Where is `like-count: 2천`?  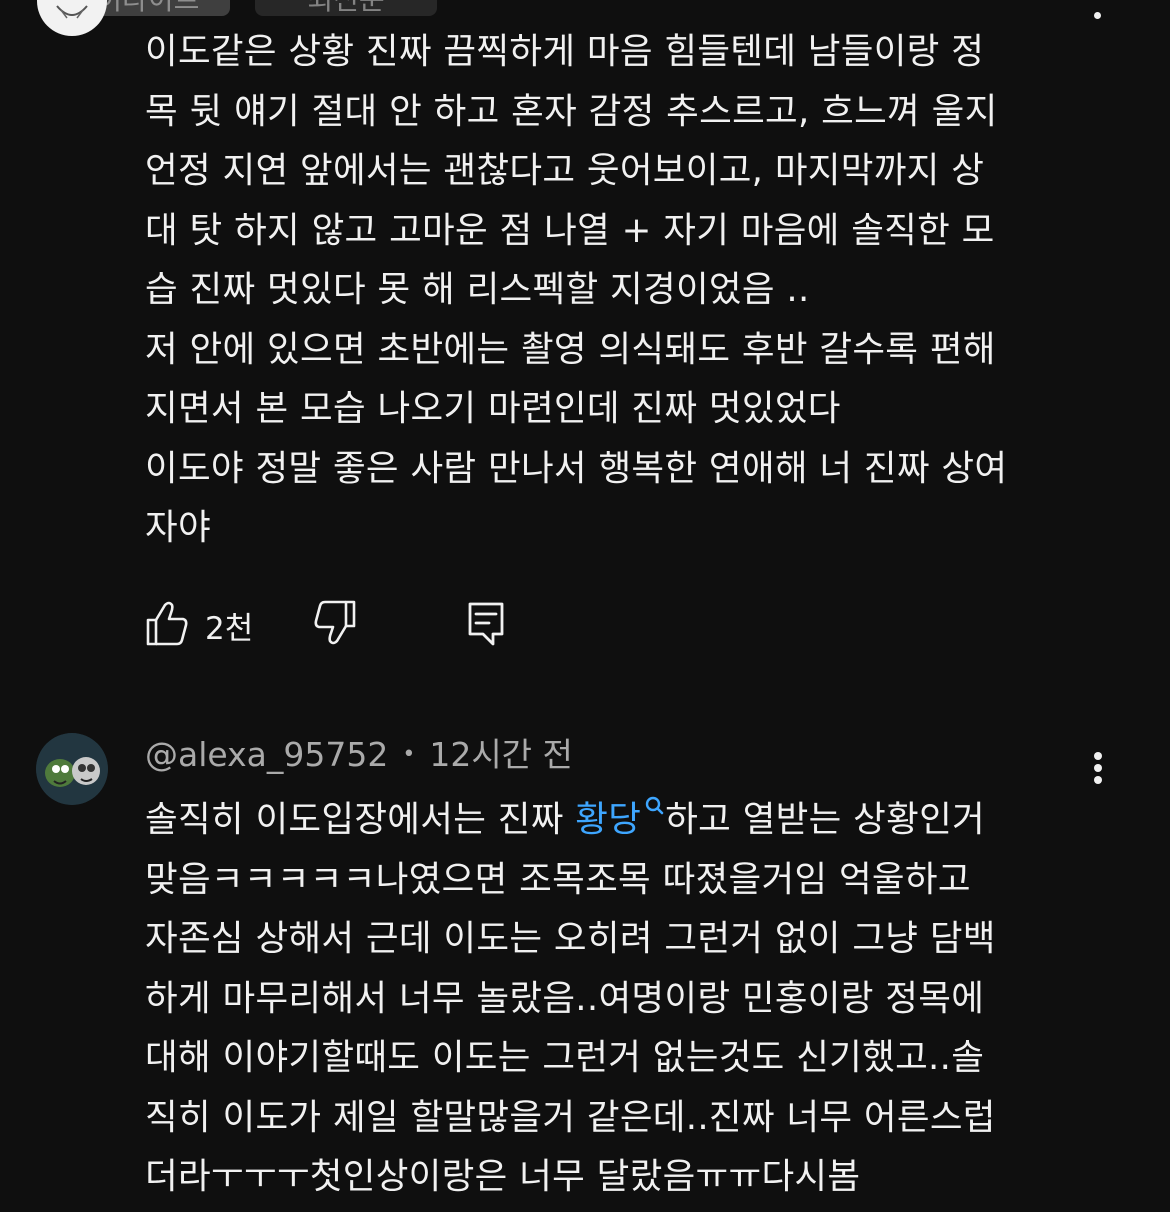 like-count: 2천 is located at coordinates (229, 629).